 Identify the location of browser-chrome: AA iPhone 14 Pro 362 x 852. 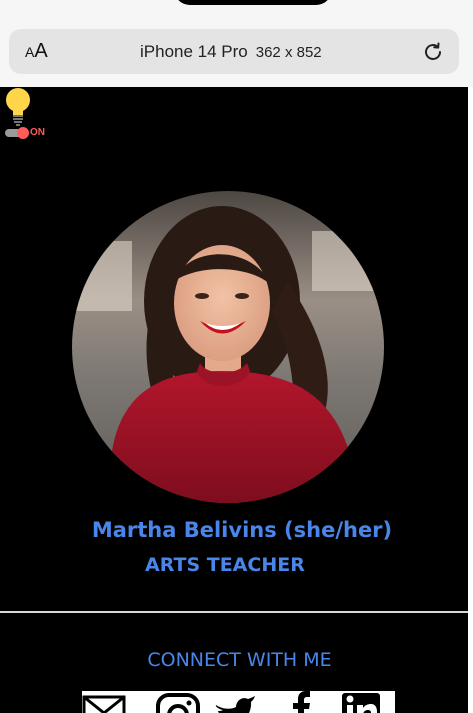
(236, 43).